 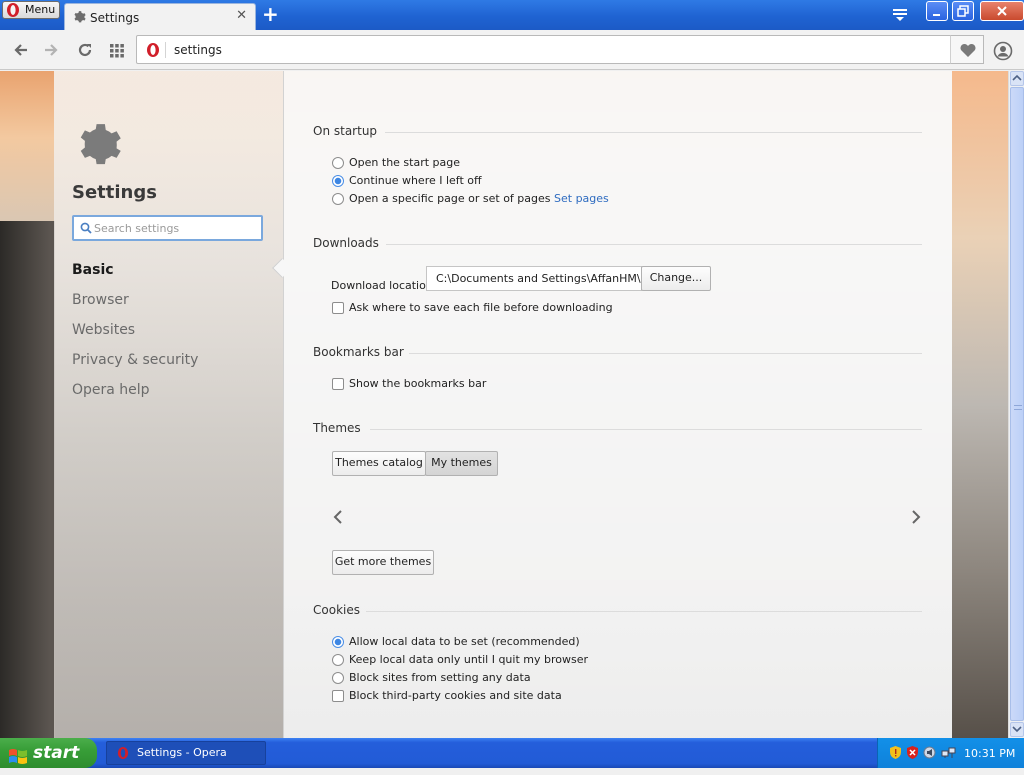 What do you see at coordinates (160, 16) in the screenshot?
I see `tab-settings: Settings ✕` at bounding box center [160, 16].